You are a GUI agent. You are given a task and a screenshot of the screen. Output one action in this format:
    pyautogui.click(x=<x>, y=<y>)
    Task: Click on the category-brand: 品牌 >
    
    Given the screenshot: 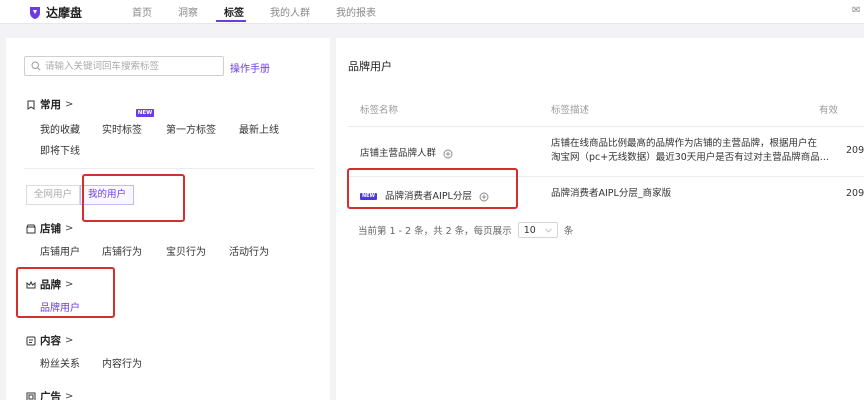 What is the action you would take?
    pyautogui.click(x=49, y=284)
    